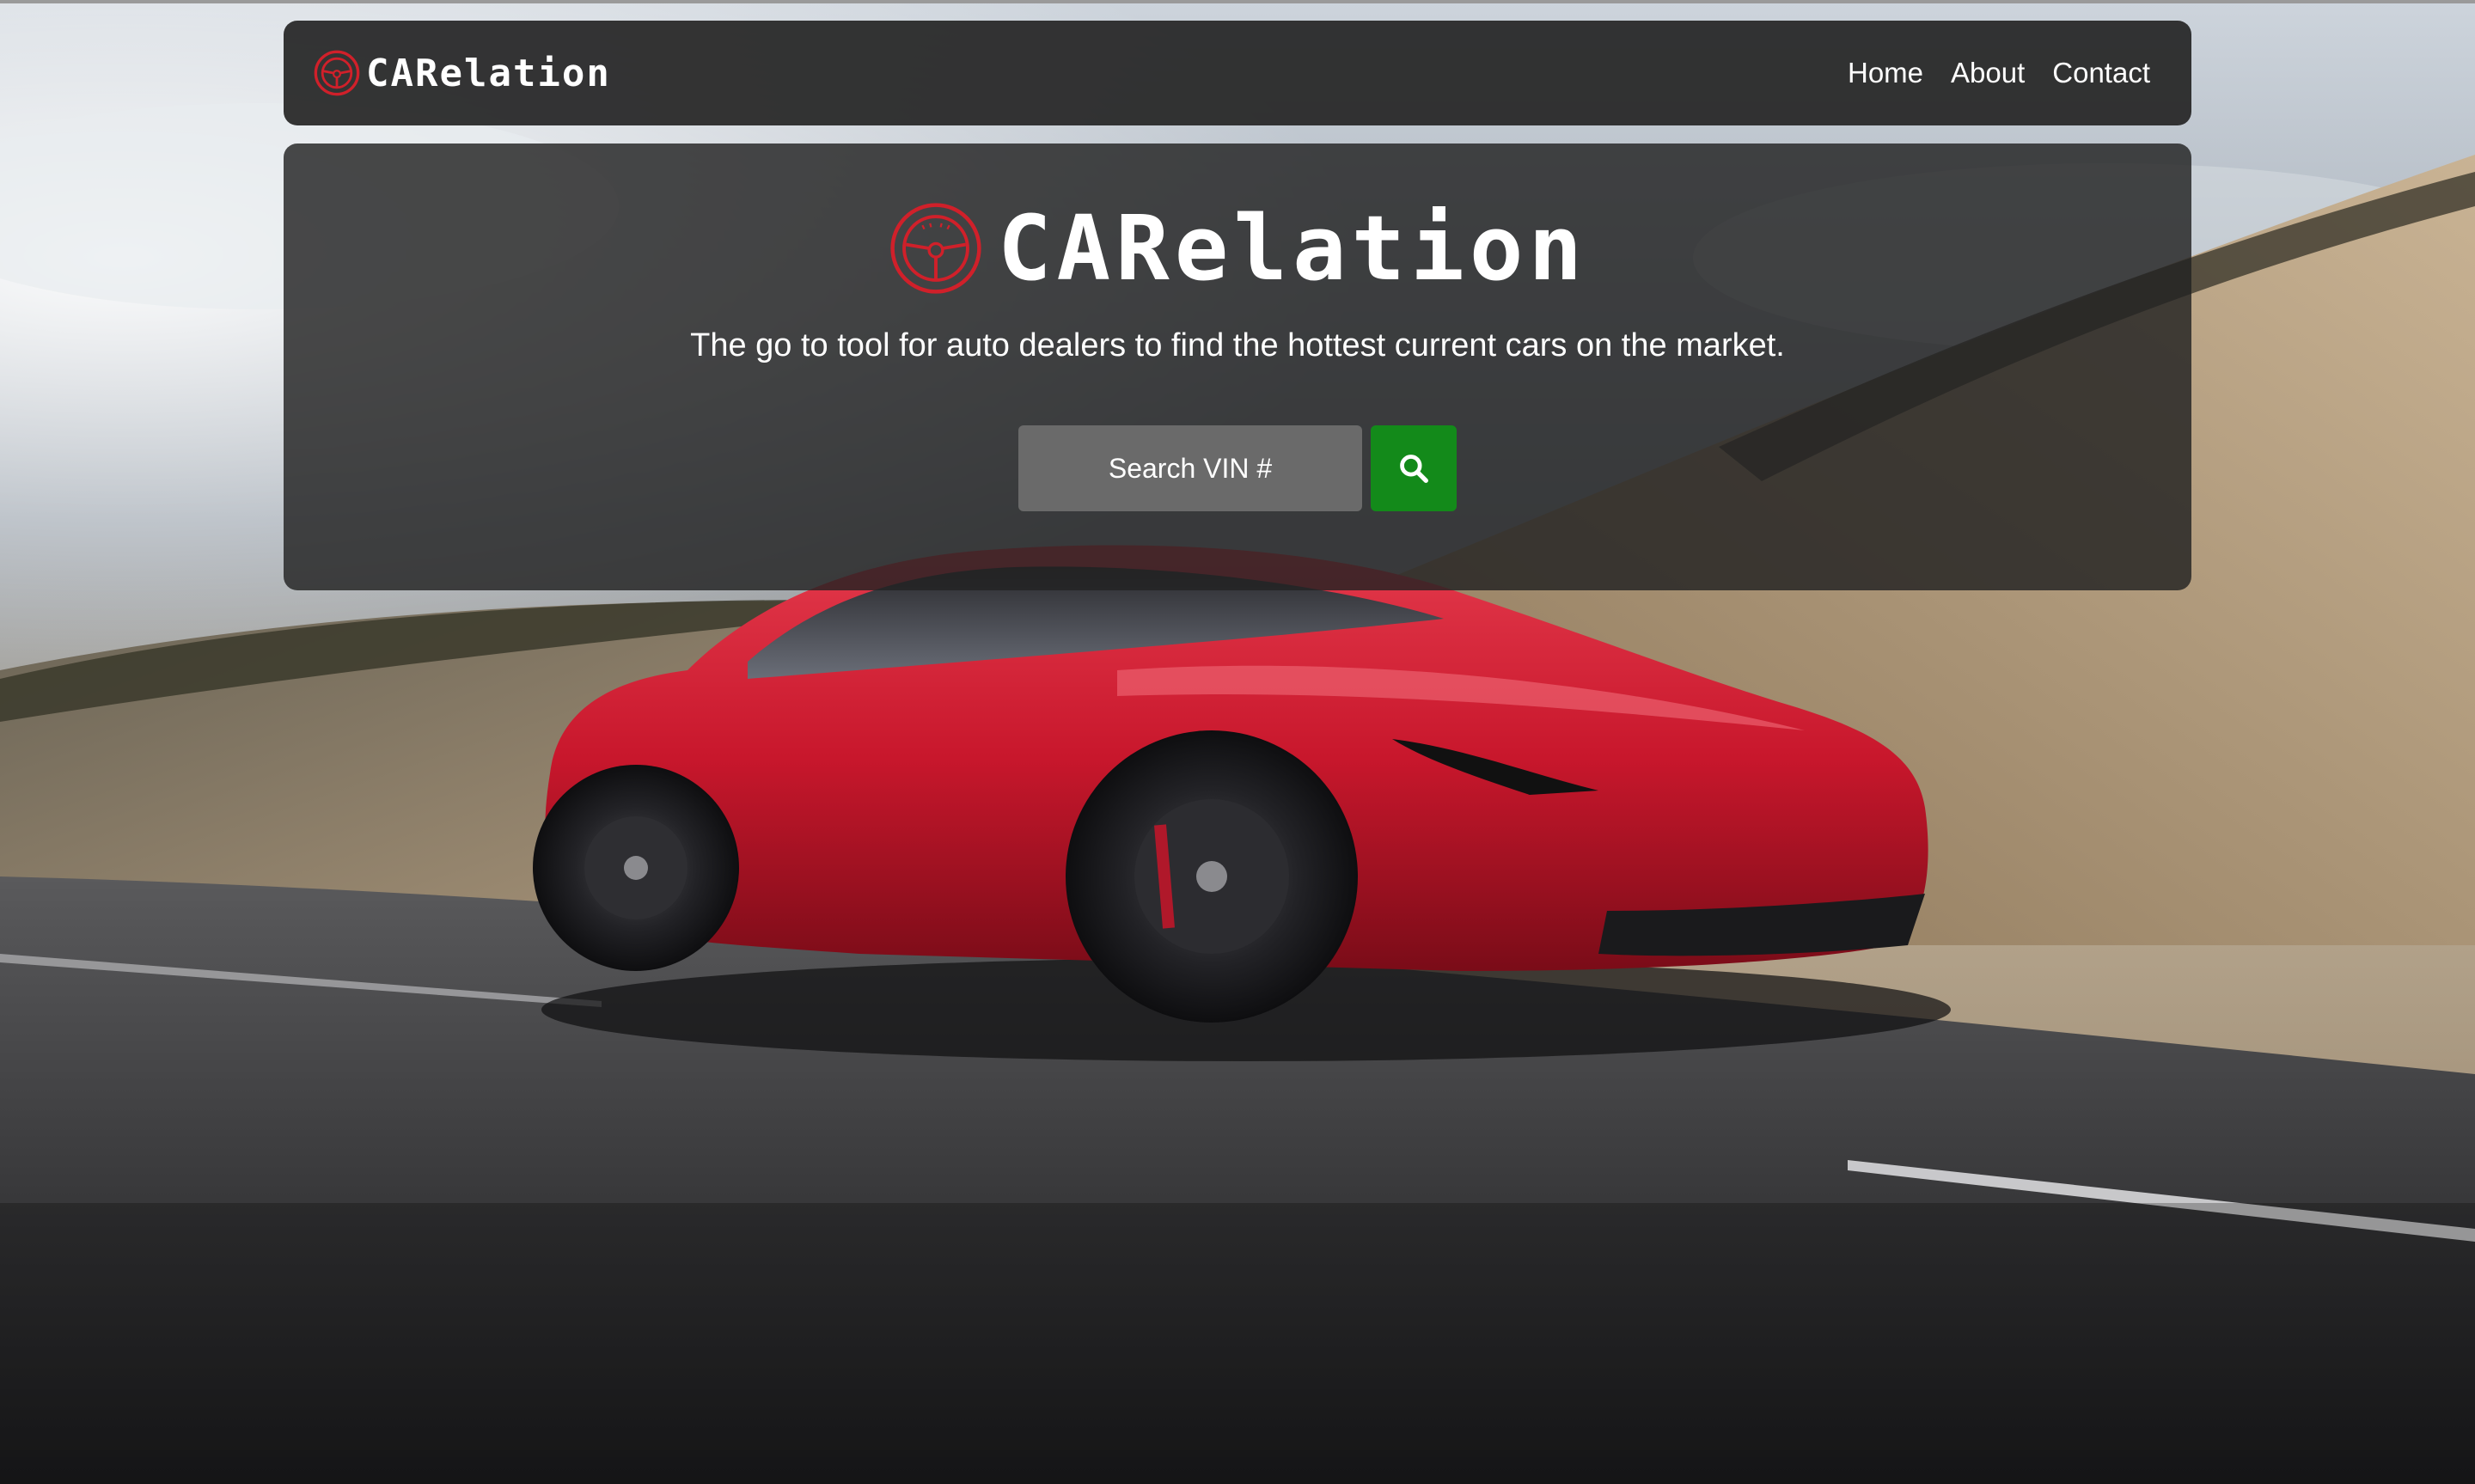 The width and height of the screenshot is (2475, 1484). I want to click on nav-links: Home About Contact, so click(1999, 73).